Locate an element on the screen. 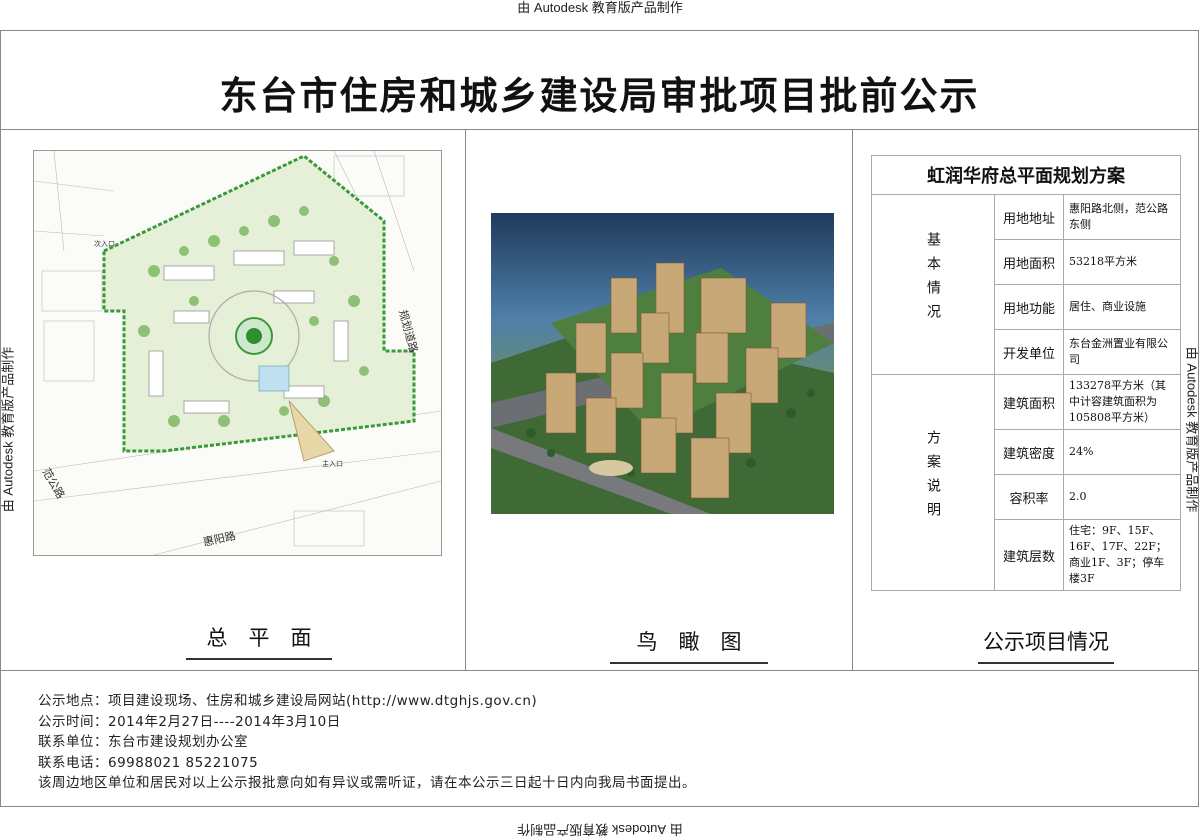 Image resolution: width=1200 pixels, height=840 pixels. caption-project-info: 公示项目情况 is located at coordinates (1046, 645).